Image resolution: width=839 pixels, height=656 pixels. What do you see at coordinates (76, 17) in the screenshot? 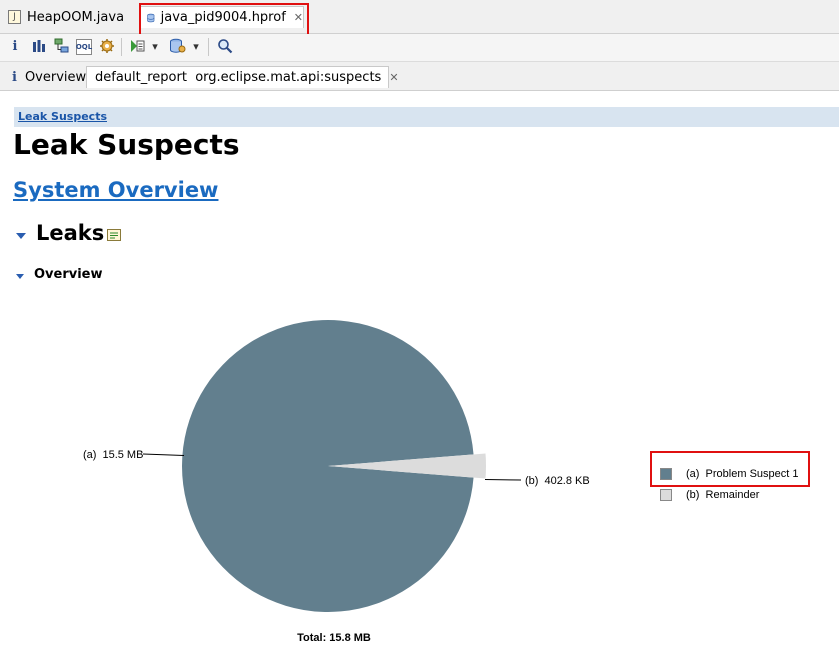
I see `tab-label: HeapOOM.java` at bounding box center [76, 17].